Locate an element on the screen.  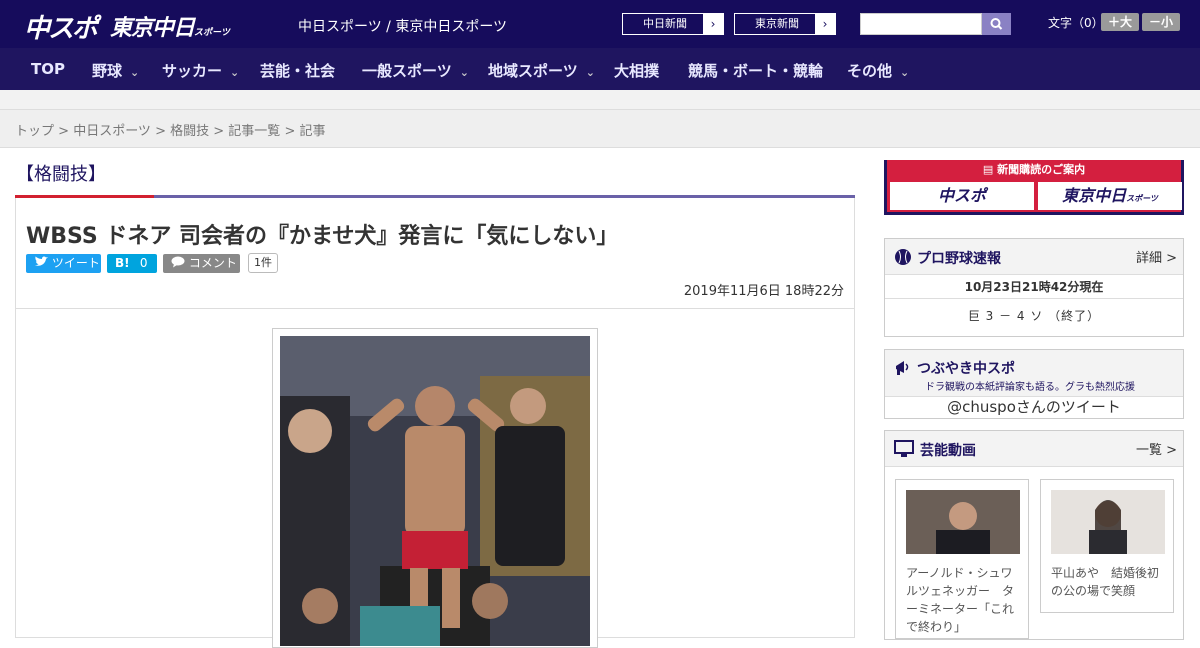
boxer-weigh-in-photo is located at coordinates (435, 491).